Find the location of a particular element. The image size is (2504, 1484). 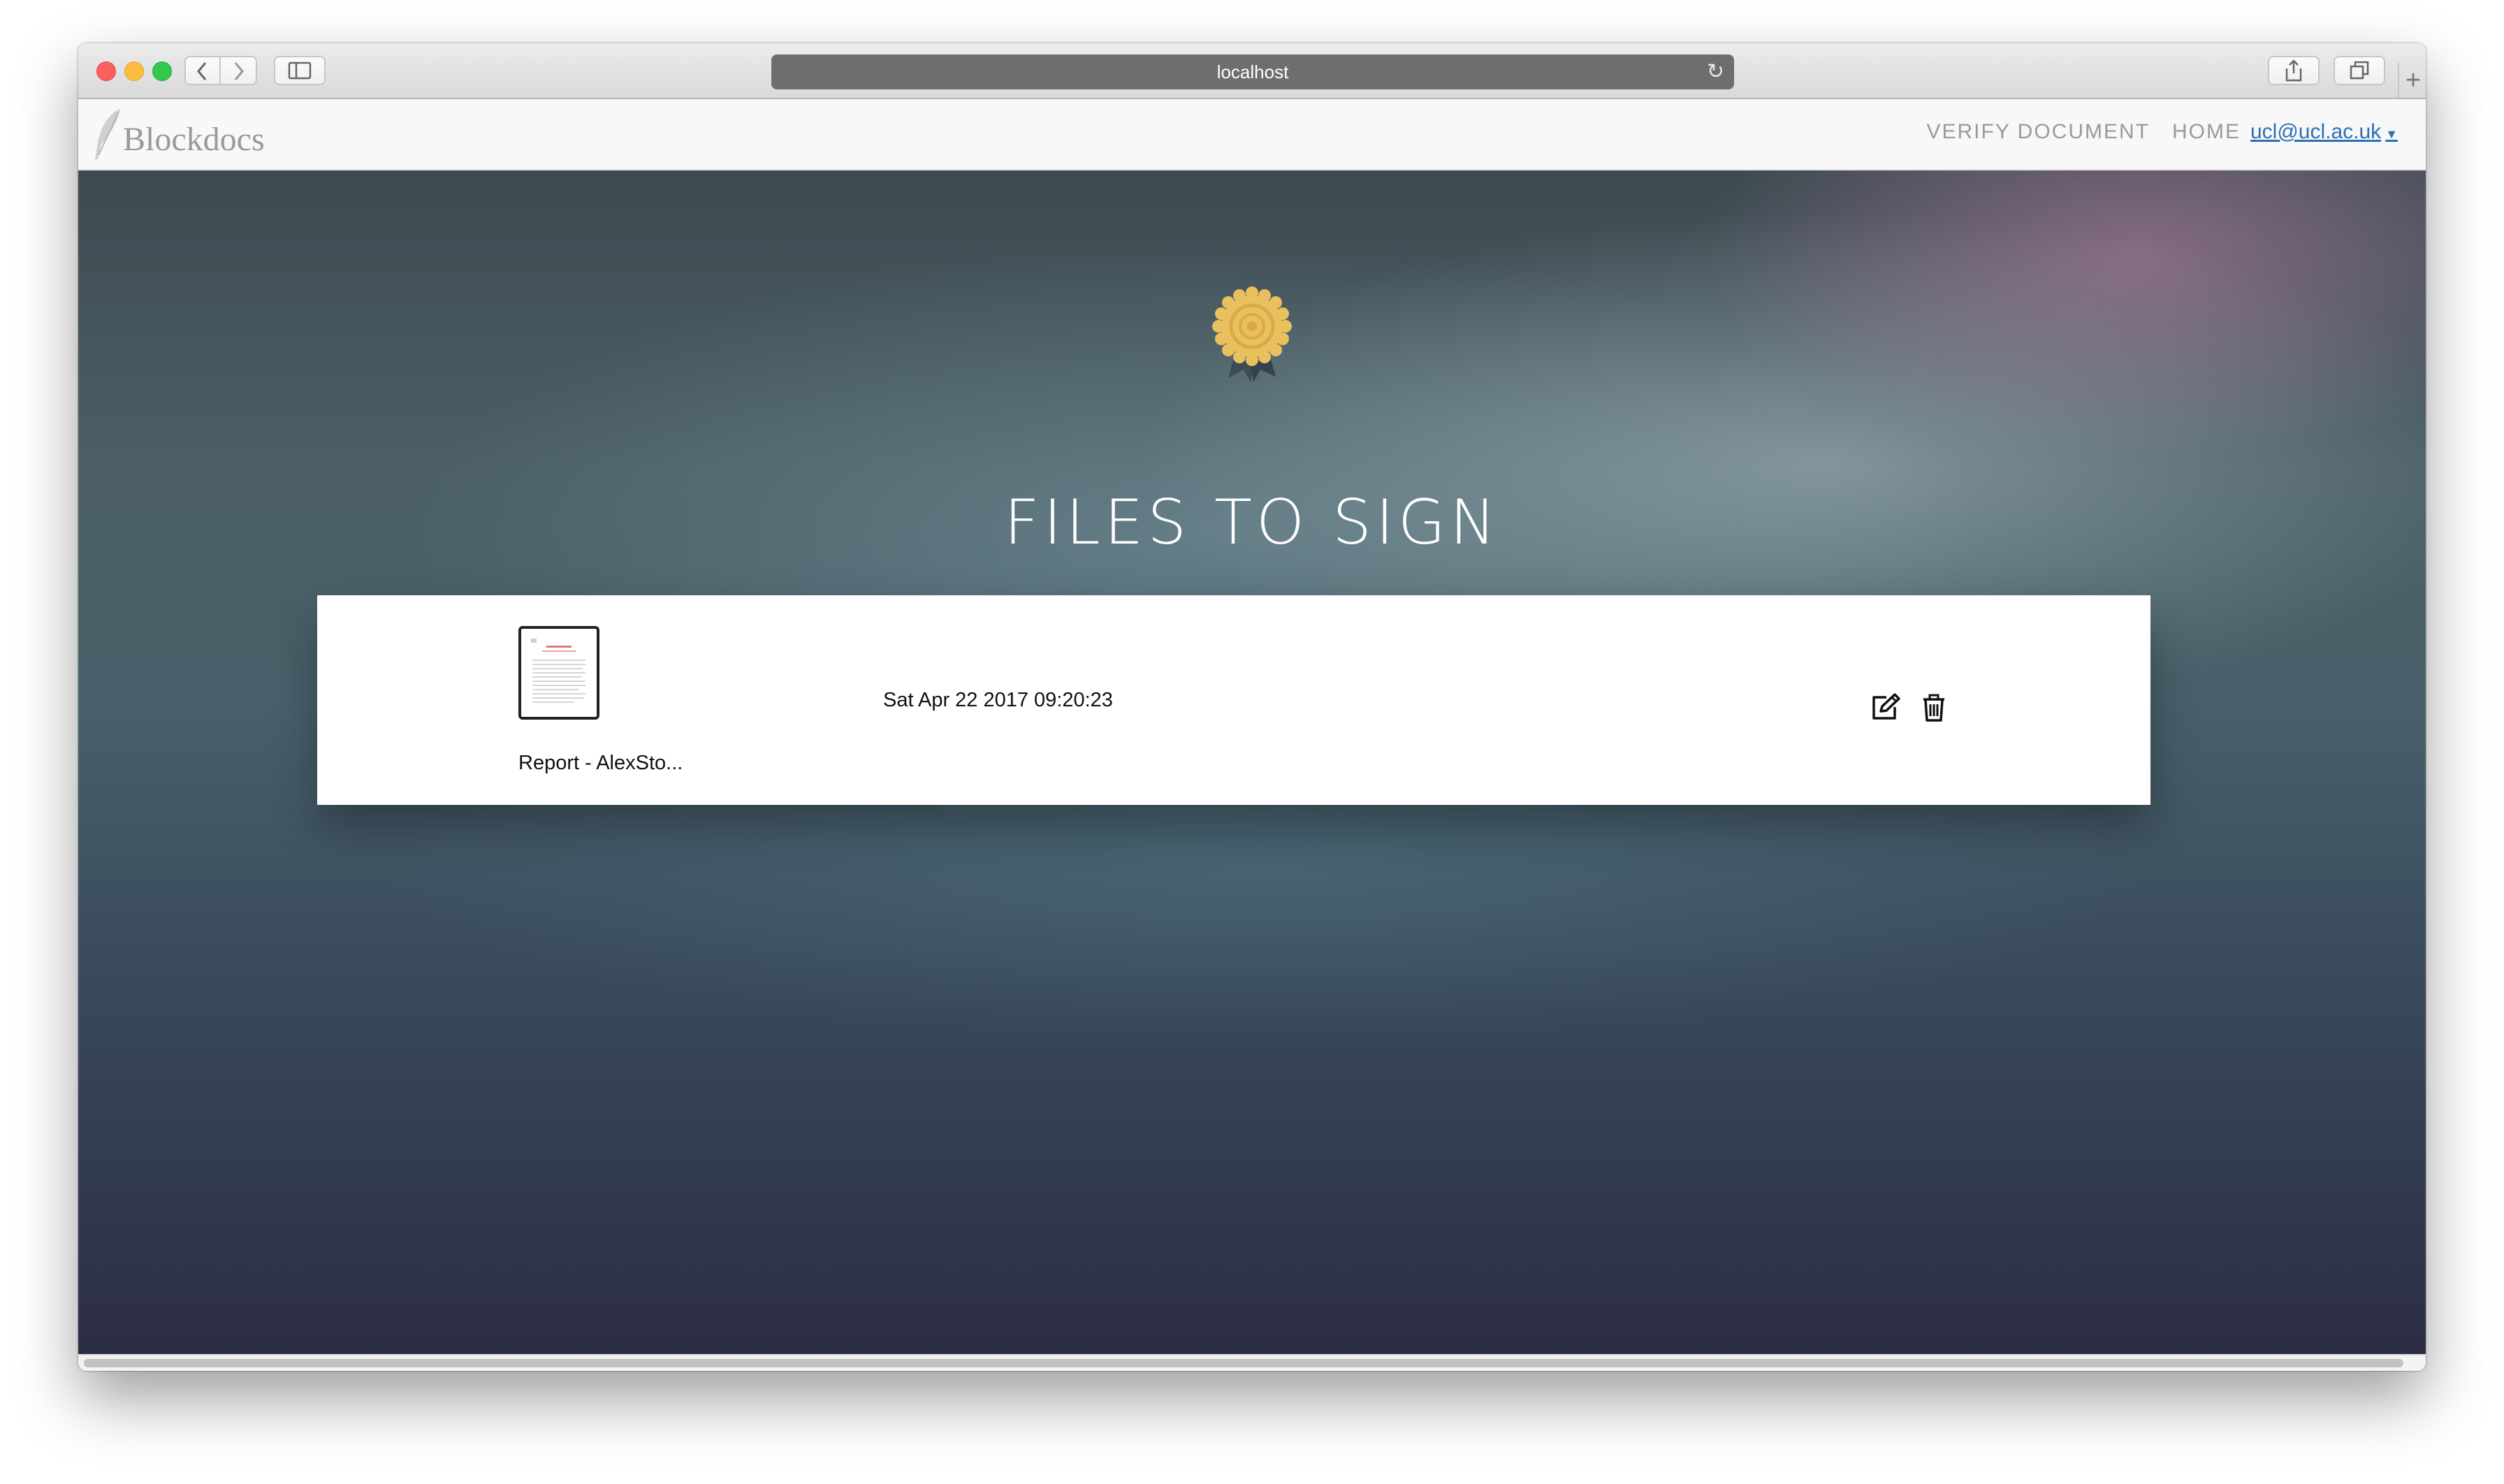

back-button is located at coordinates (202, 70).